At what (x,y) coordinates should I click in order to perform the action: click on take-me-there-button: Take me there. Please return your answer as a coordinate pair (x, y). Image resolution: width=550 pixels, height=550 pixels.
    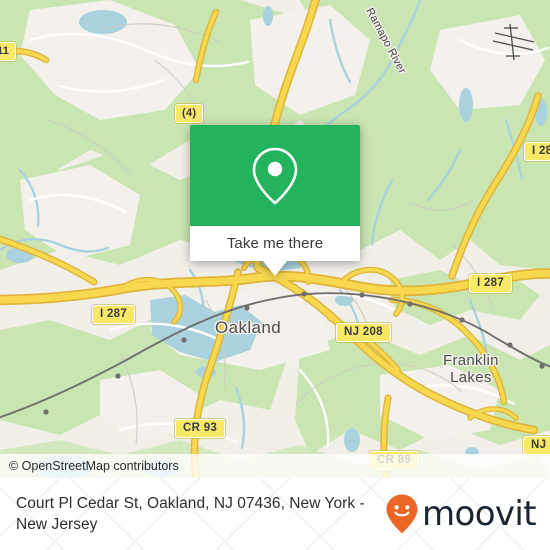
    Looking at the image, I should click on (275, 243).